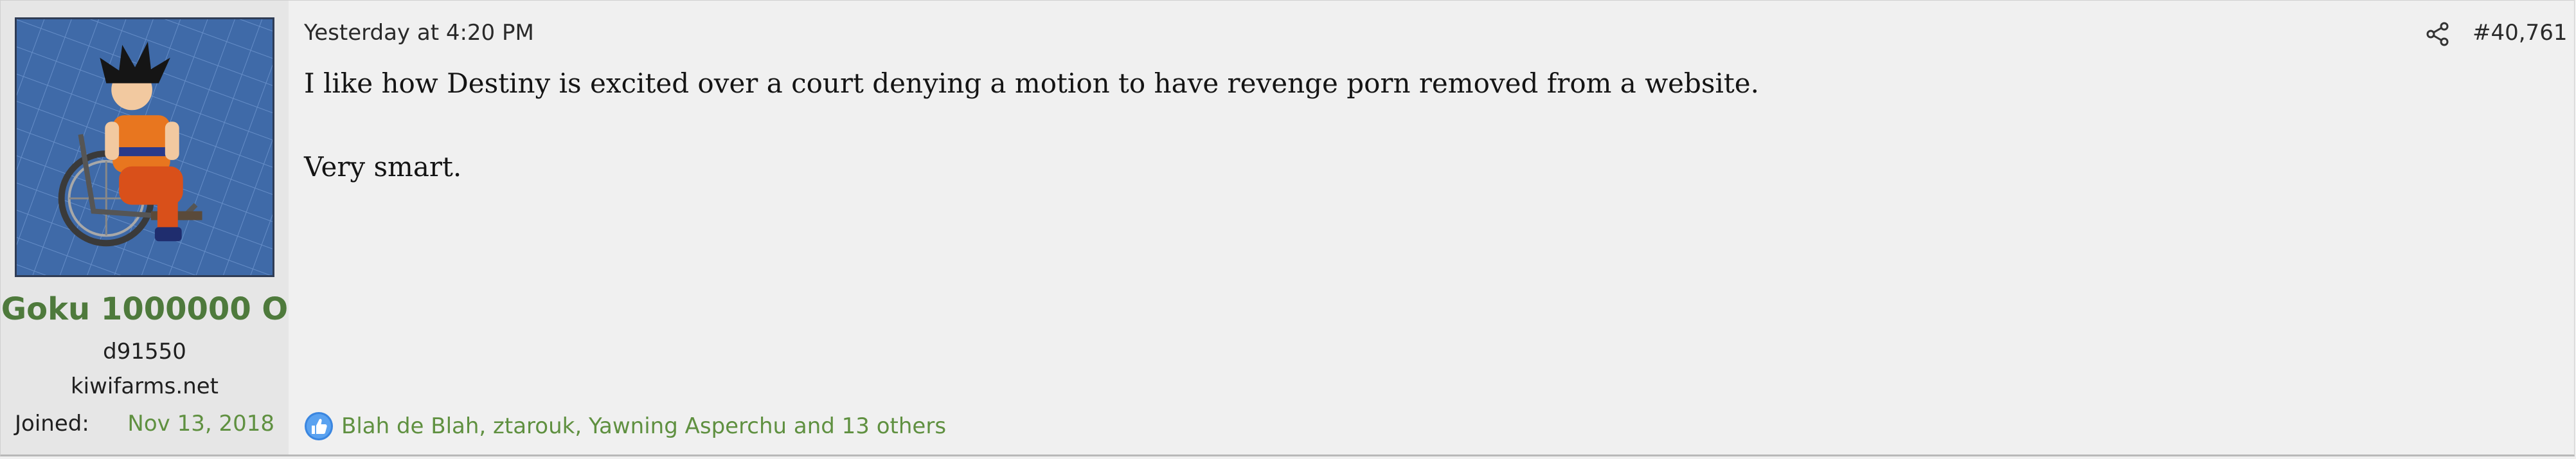 This screenshot has height=459, width=2576. I want to click on goku-wheelchair-avatar-icon, so click(145, 147).